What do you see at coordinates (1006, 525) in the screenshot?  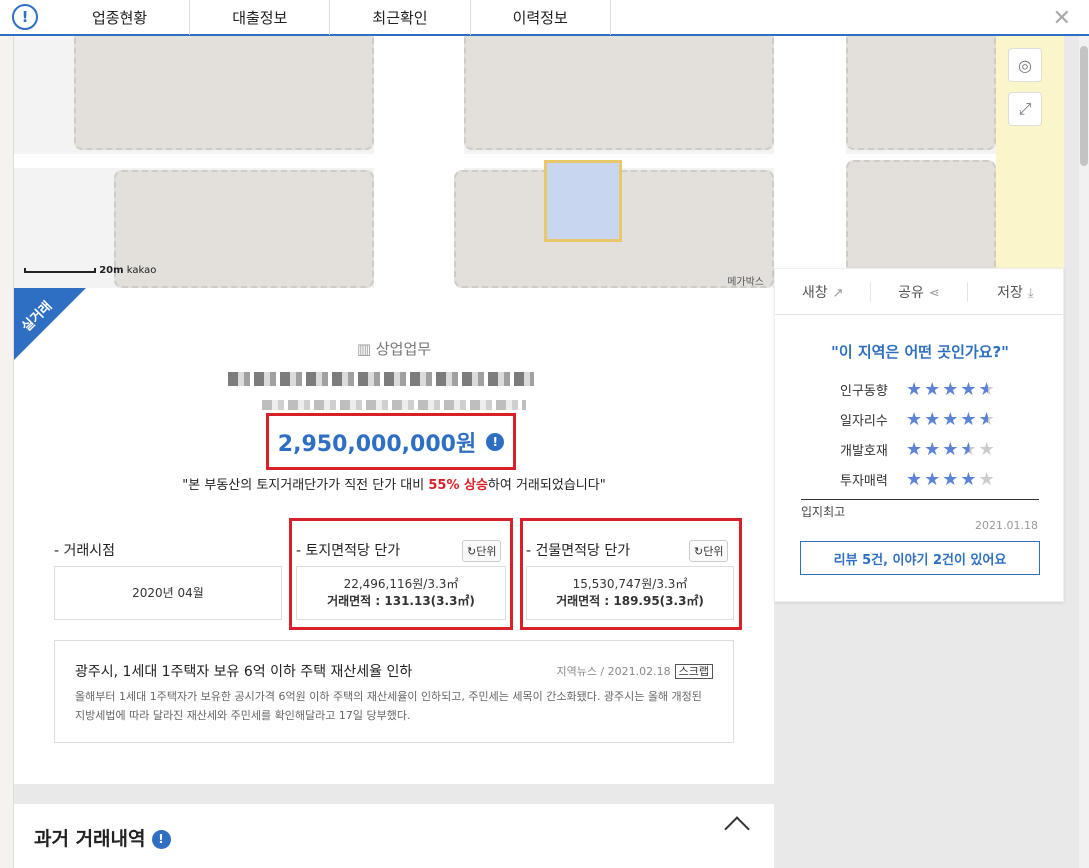 I see `review-date: 2021.01.18` at bounding box center [1006, 525].